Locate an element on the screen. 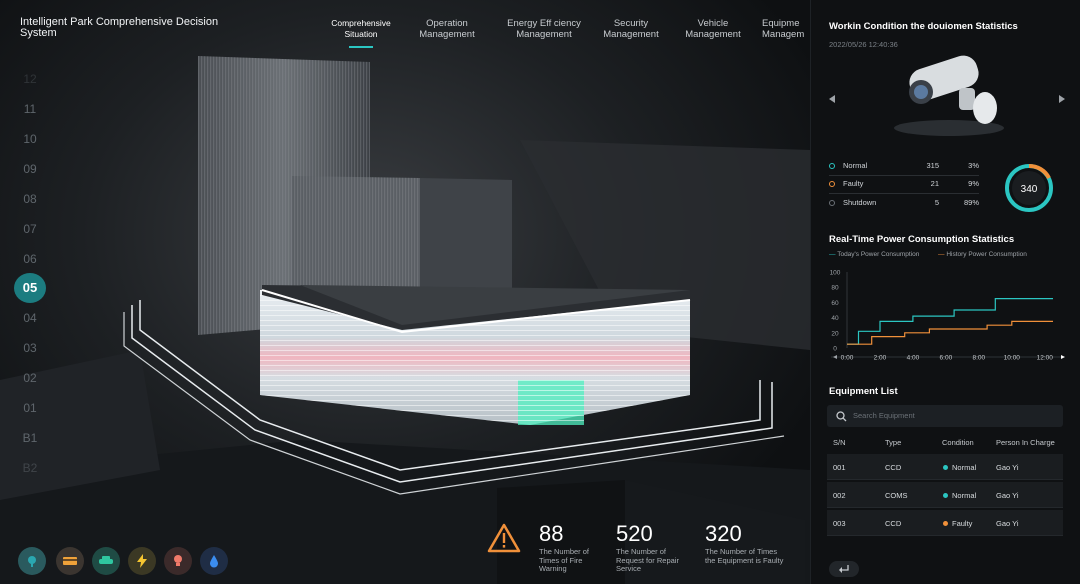 This screenshot has height=584, width=1080. table-row: 002 COMS Normal Gao Yi is located at coordinates (945, 495).